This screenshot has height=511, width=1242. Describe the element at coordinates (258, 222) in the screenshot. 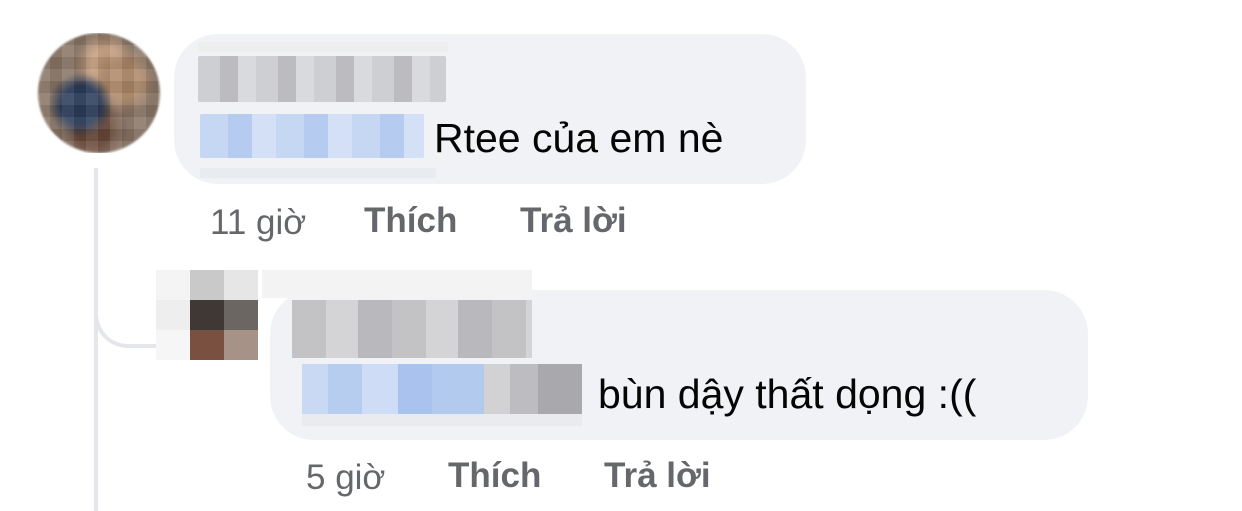

I see `comment-timestamp: 11 giờ` at that location.